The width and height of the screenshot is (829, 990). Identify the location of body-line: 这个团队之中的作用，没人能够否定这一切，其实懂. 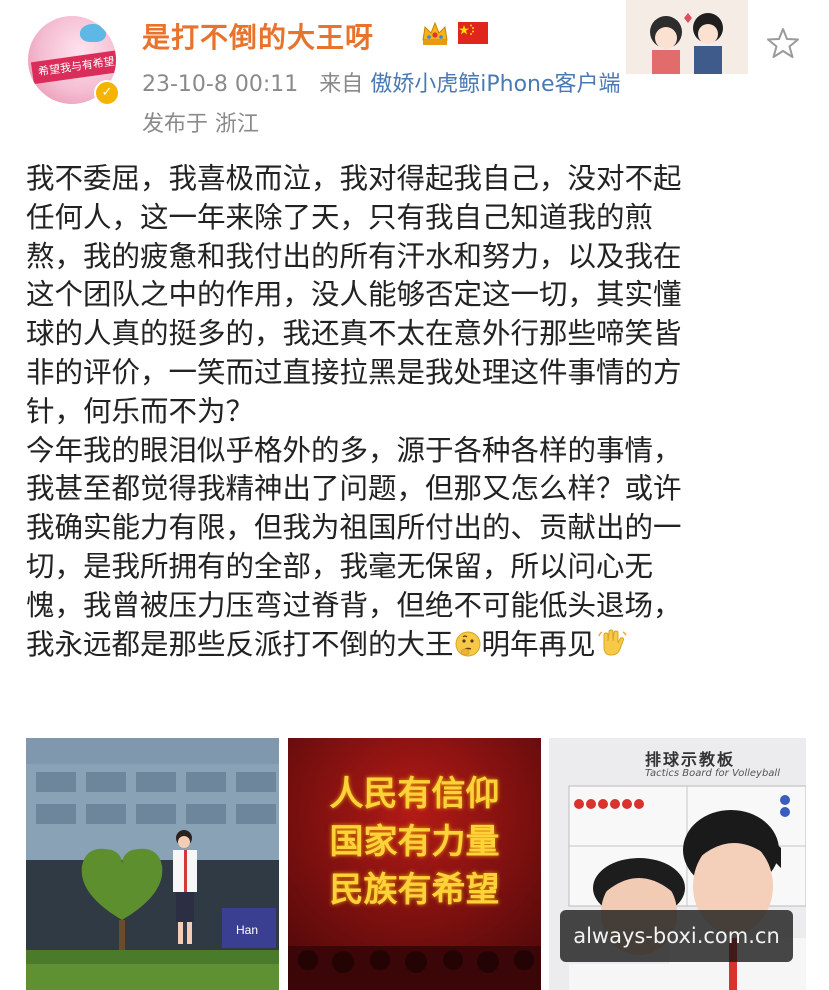
(354, 295).